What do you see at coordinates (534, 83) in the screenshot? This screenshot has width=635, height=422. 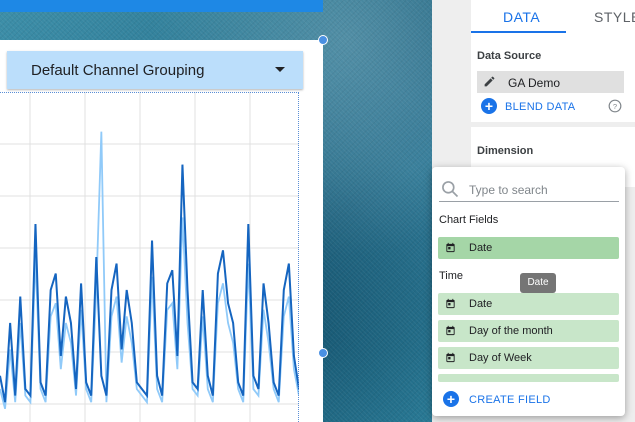 I see `data-source-name: GA Demo` at bounding box center [534, 83].